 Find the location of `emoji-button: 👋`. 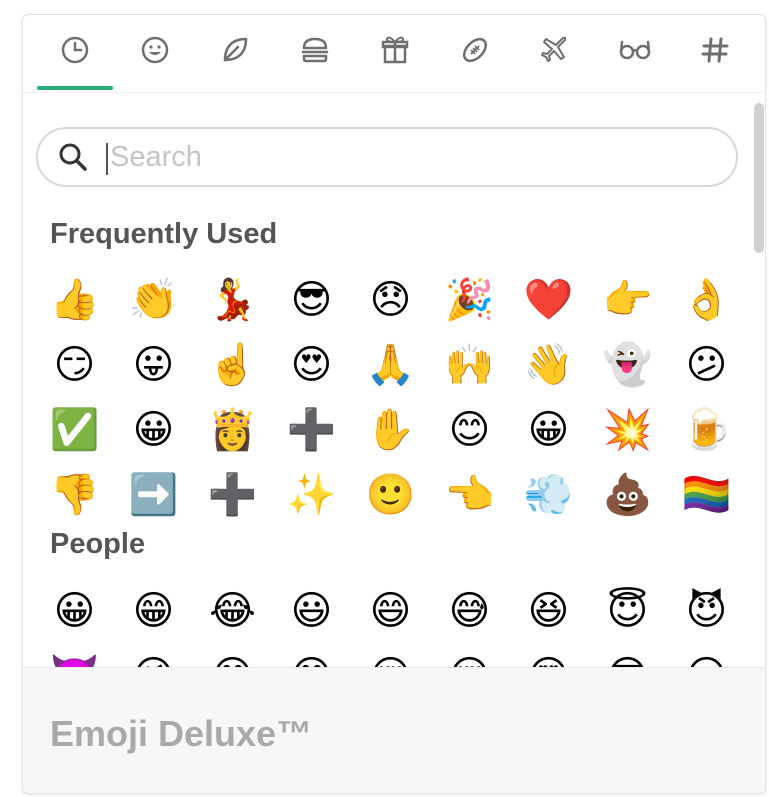

emoji-button: 👋 is located at coordinates (548, 364).